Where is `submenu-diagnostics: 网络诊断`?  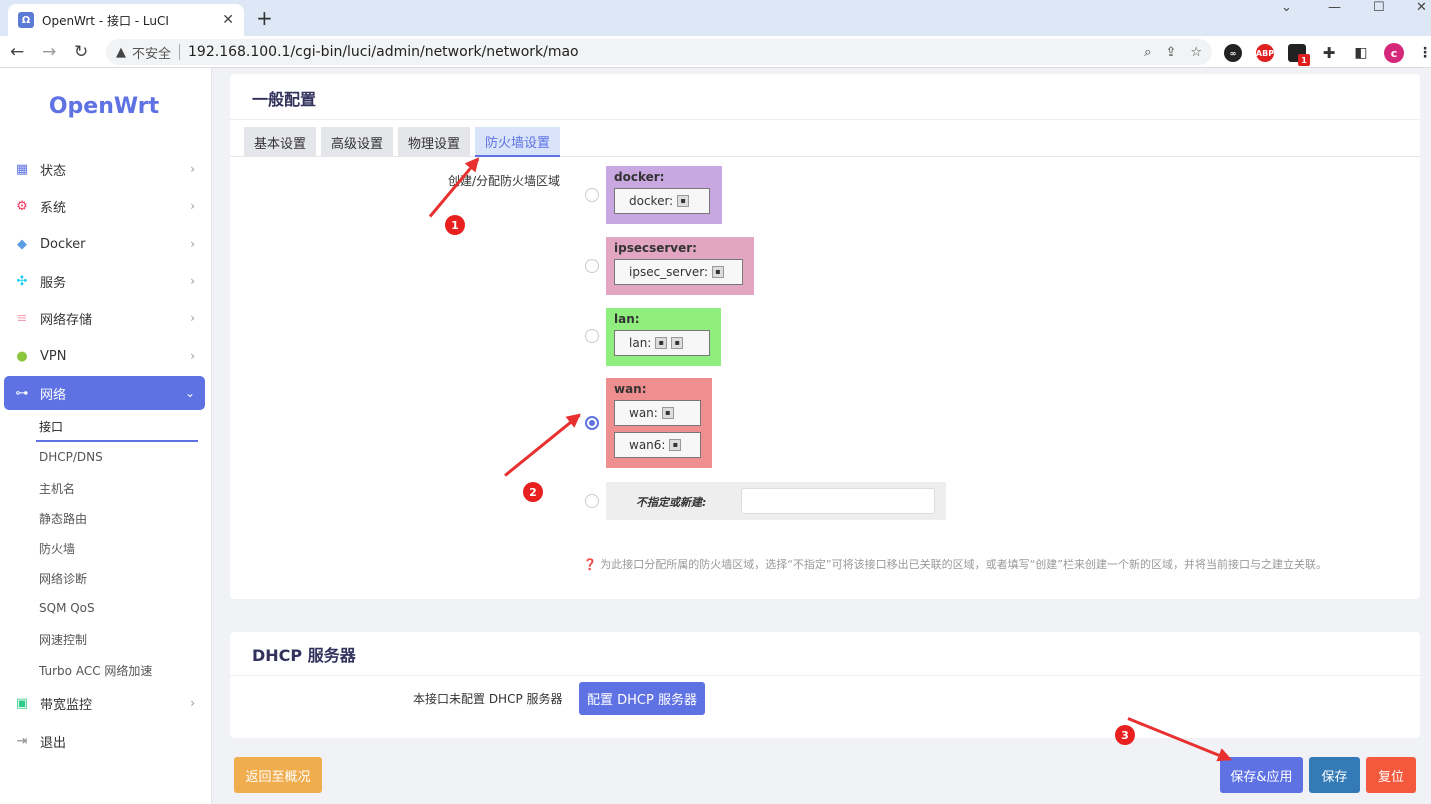 submenu-diagnostics: 网络诊断 is located at coordinates (63, 578).